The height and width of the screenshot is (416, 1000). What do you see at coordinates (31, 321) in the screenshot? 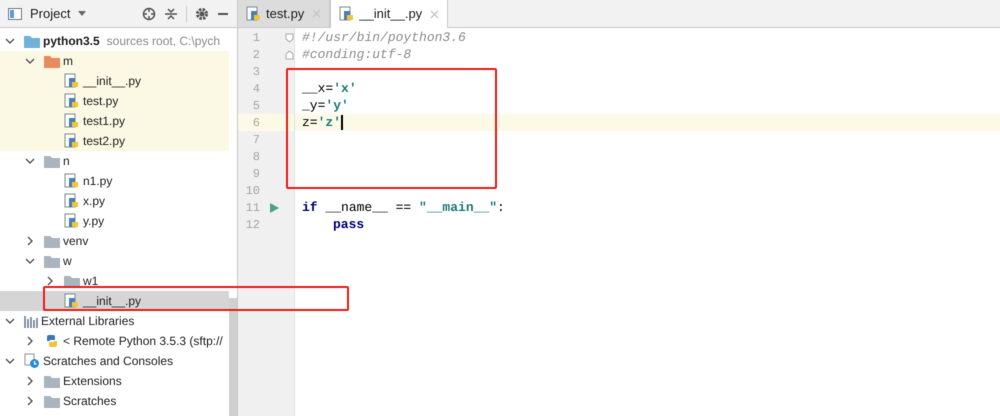
I see `library-bars-icon` at bounding box center [31, 321].